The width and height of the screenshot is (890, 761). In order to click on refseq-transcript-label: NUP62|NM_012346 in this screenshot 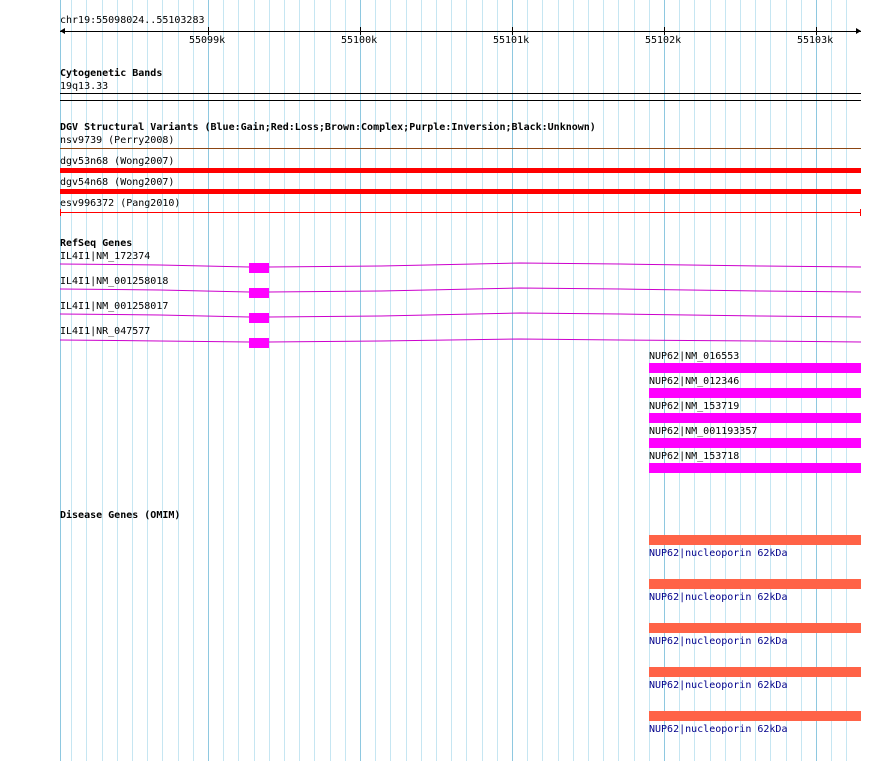, I will do `click(694, 381)`.